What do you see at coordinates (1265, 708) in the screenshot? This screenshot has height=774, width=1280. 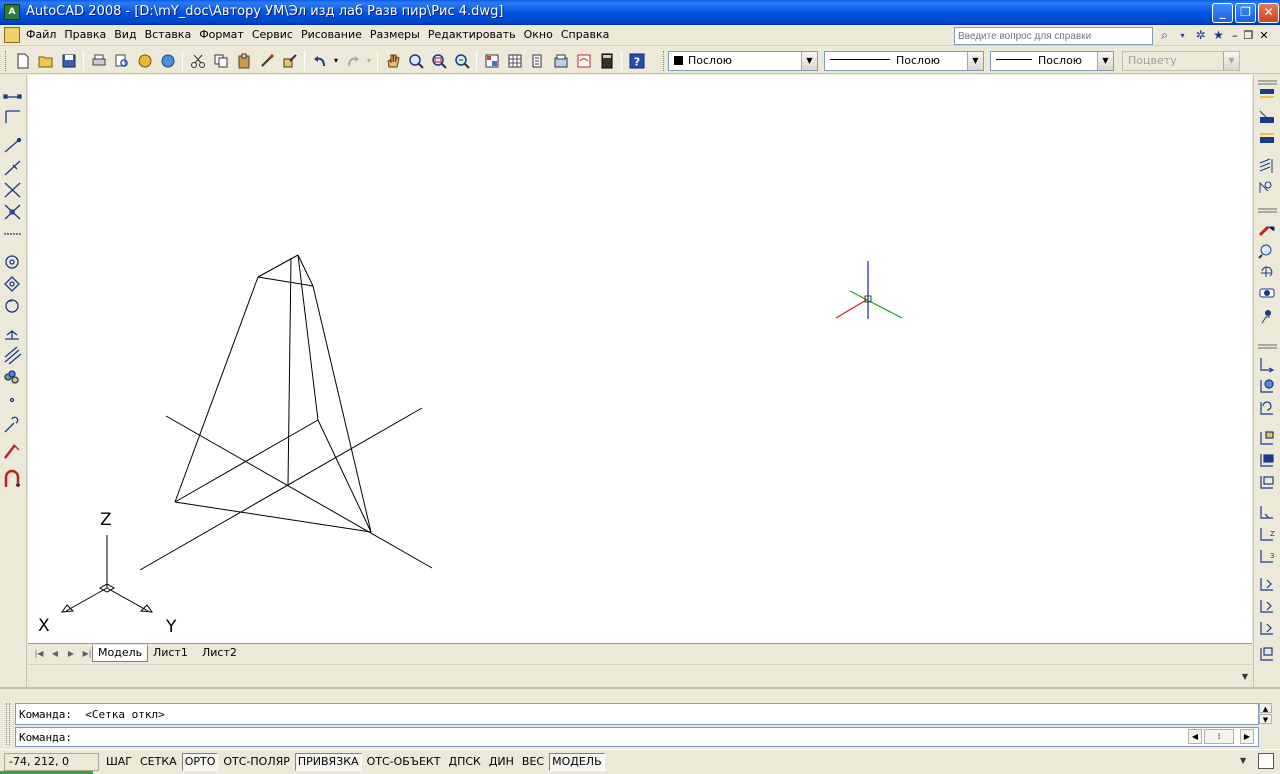 I see `scroll-up-icon: ▲` at bounding box center [1265, 708].